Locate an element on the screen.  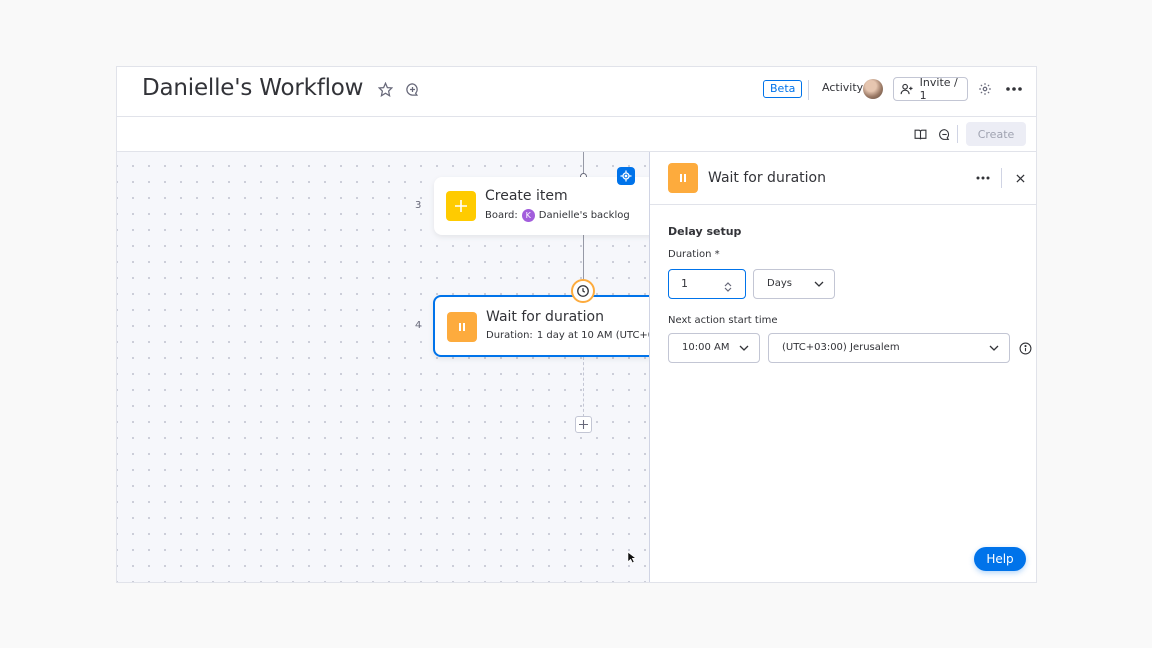
step-title: Create item is located at coordinates (526, 196).